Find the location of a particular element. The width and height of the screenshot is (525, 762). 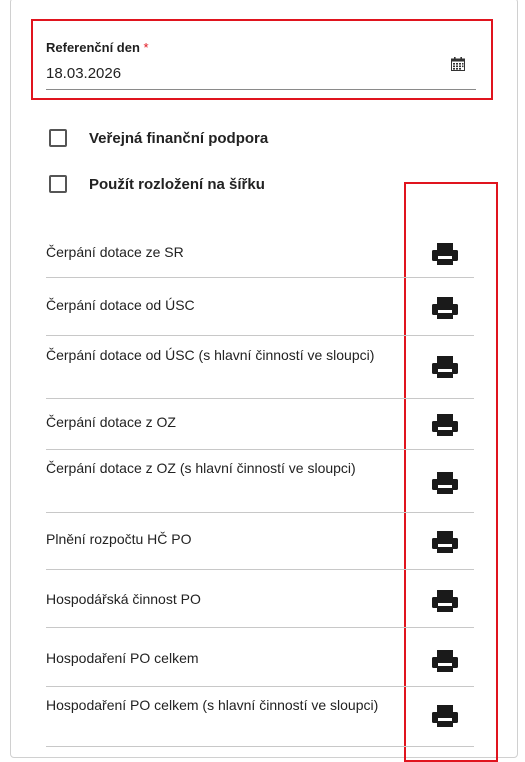

required-asterisk: * is located at coordinates (146, 47).